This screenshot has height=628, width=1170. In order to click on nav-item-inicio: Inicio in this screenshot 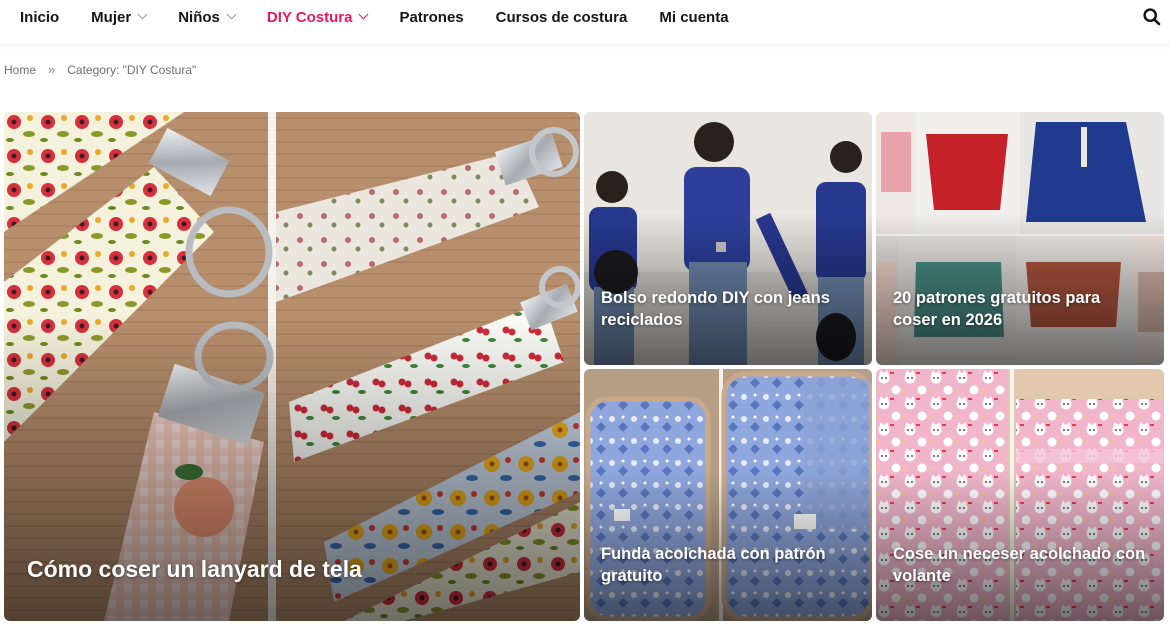, I will do `click(37, 17)`.